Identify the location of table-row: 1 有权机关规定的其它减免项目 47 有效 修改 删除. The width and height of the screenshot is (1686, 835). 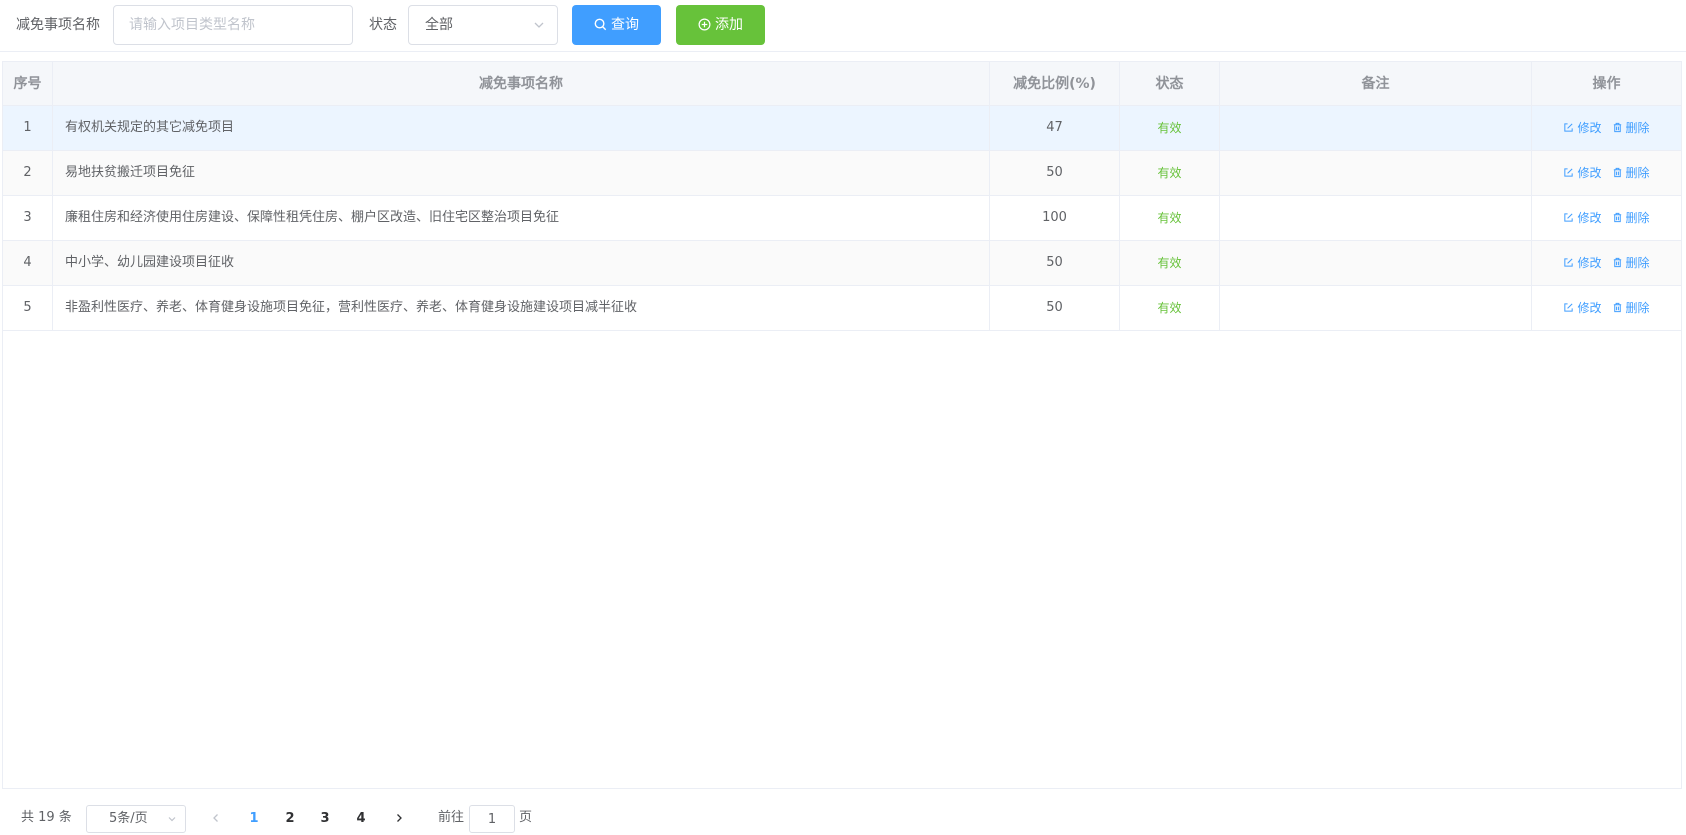
(842, 128).